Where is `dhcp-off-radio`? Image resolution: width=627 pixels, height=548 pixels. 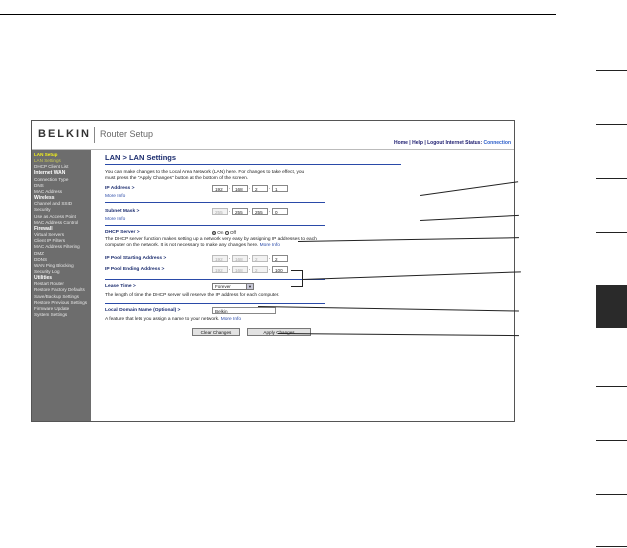
dhcp-off-radio is located at coordinates (226, 232).